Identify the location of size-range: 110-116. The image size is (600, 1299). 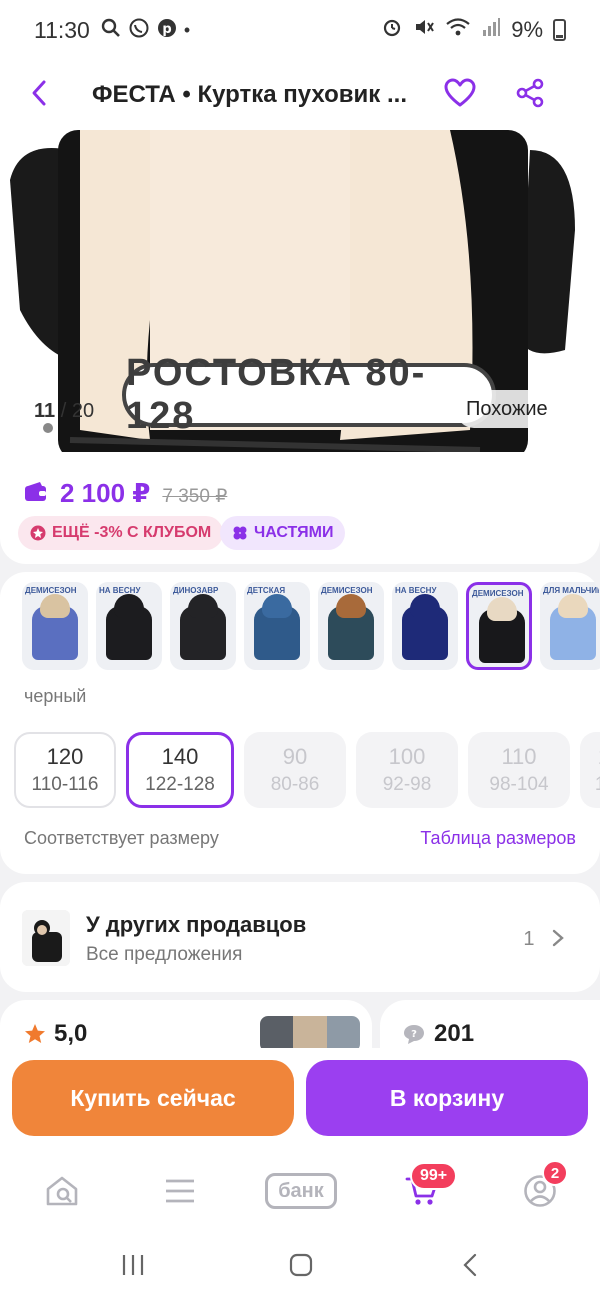
(65, 784).